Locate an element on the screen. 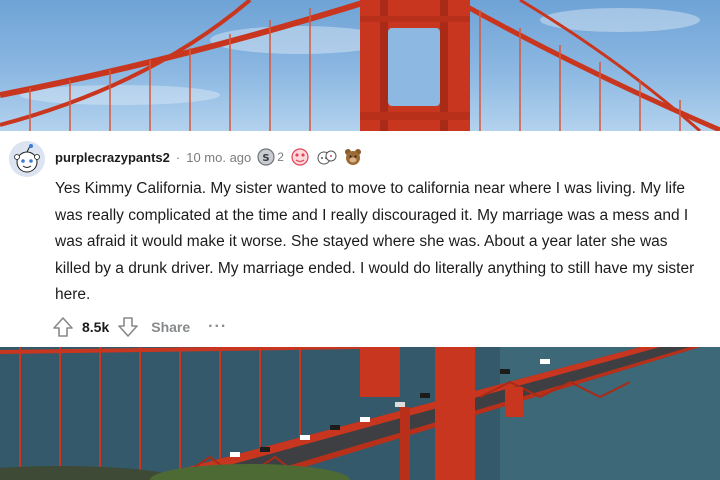 This screenshot has width=720, height=480. upvote-button is located at coordinates (63, 327).